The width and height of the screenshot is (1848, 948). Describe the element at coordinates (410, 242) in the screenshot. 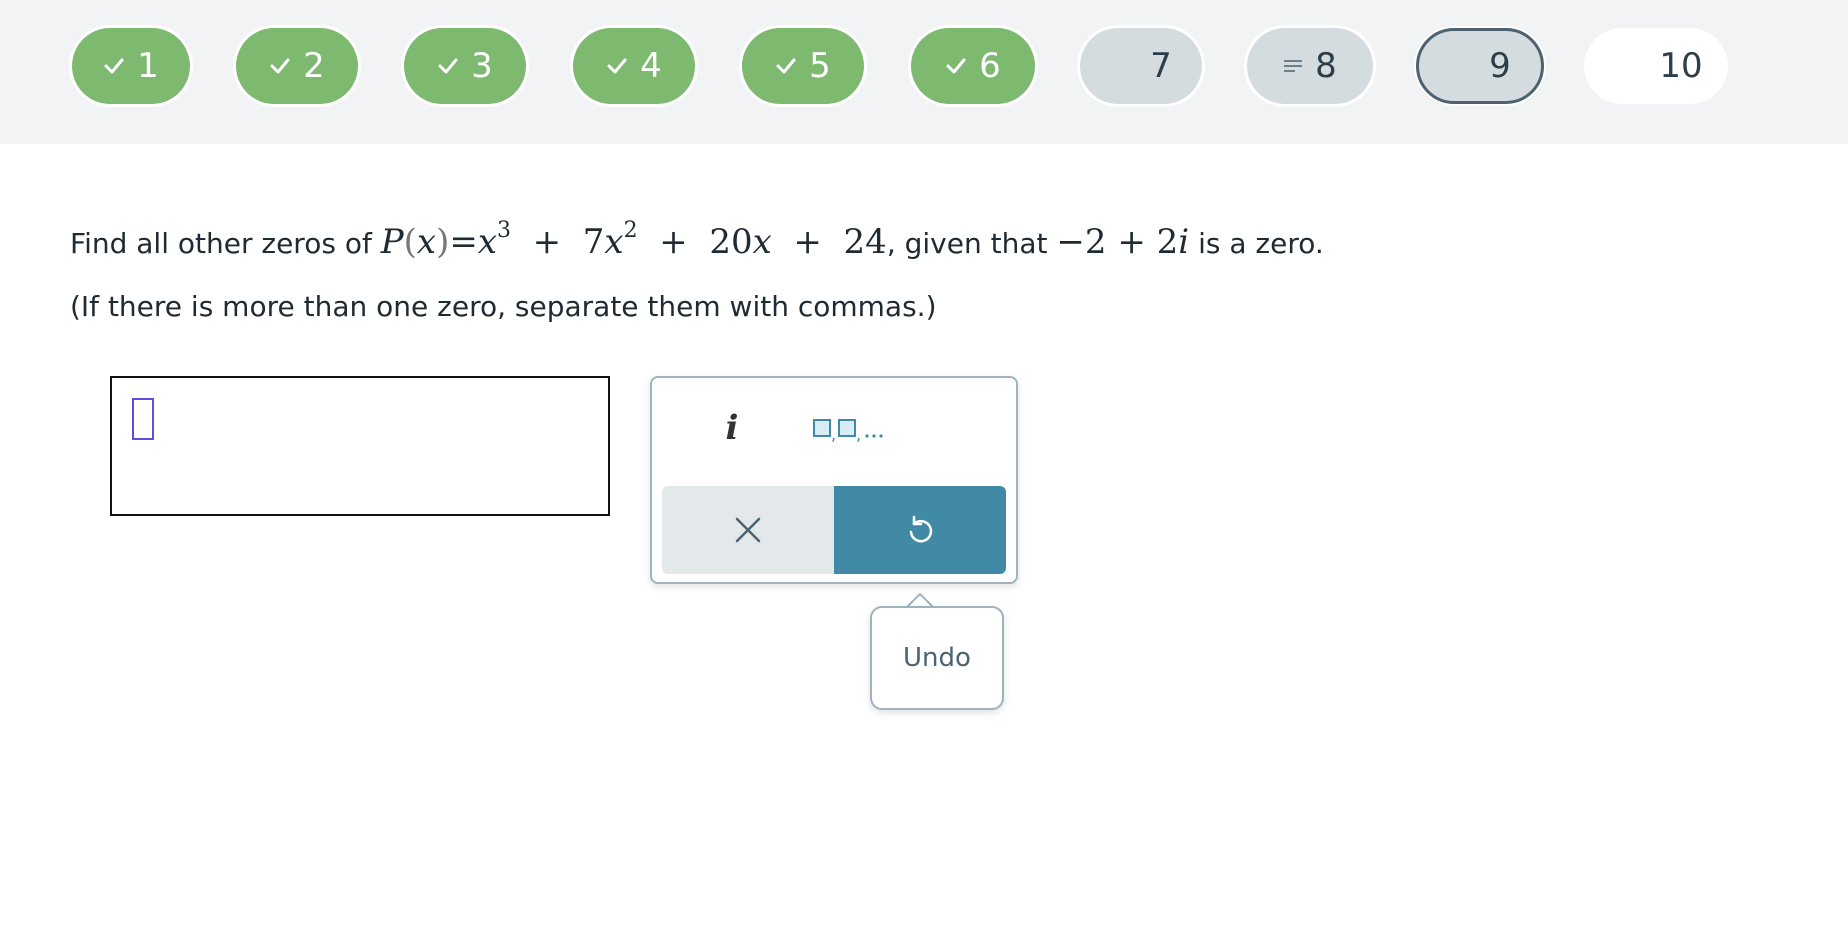

I see `open-paren: (` at that location.